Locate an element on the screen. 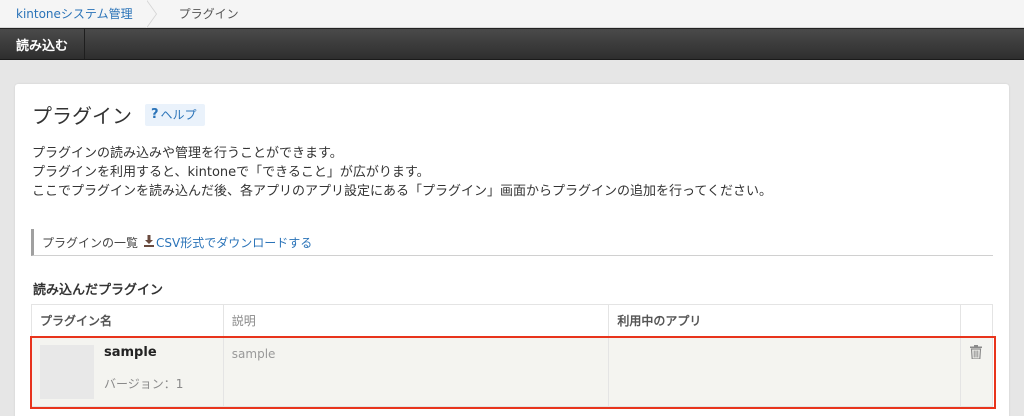 The width and height of the screenshot is (1024, 416). table-header-row: プラグイン名 説明 利用中のアプリ is located at coordinates (512, 320).